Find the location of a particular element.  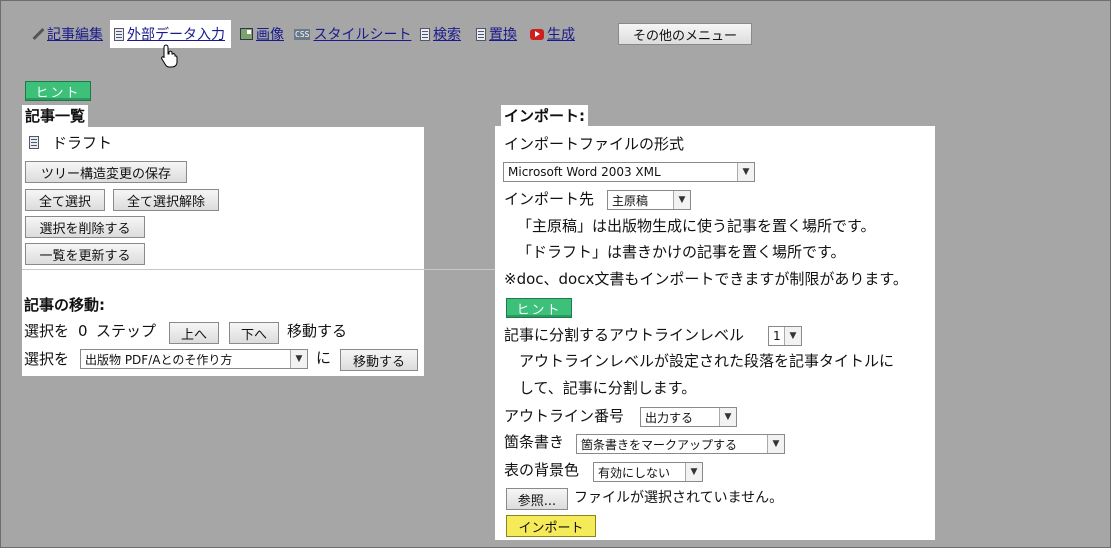

step-prefix: 選択を is located at coordinates (47, 331).